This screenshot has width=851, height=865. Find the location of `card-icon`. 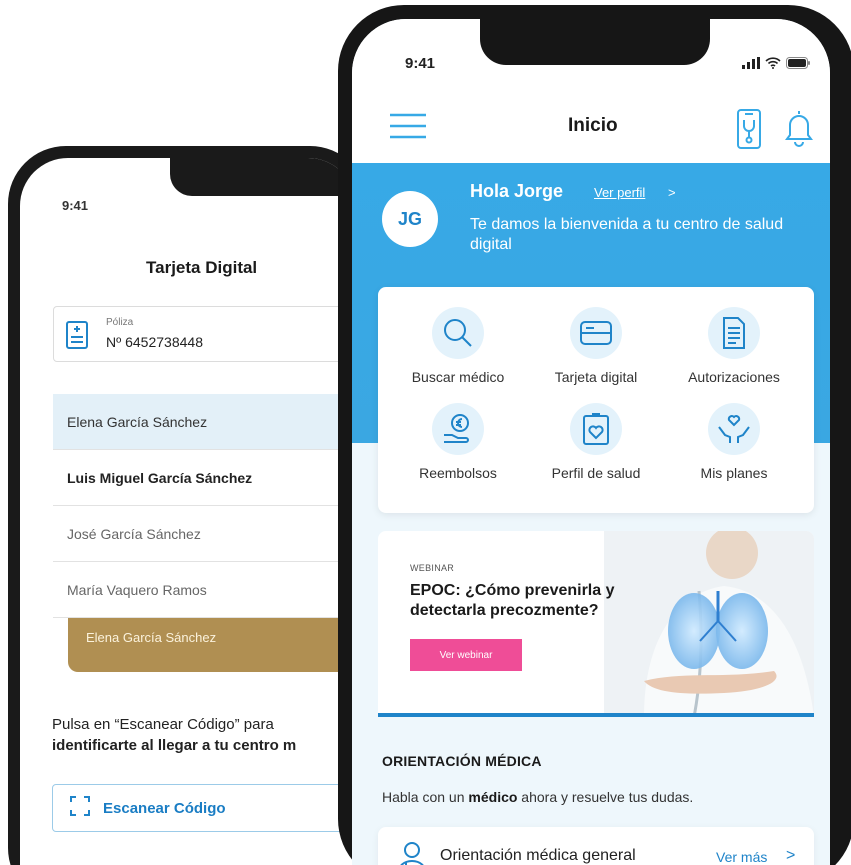

card-icon is located at coordinates (596, 333).